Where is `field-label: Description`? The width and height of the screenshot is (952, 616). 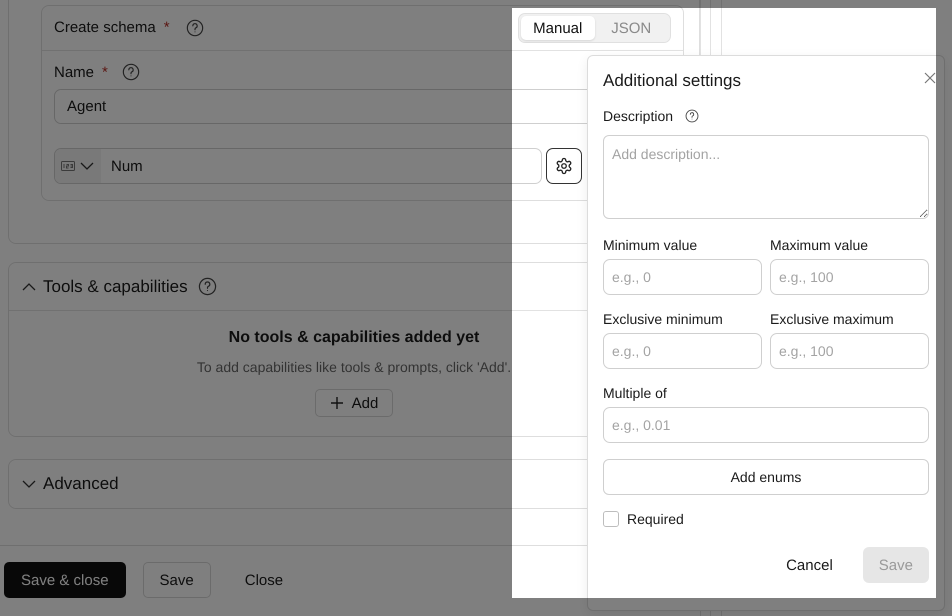 field-label: Description is located at coordinates (638, 116).